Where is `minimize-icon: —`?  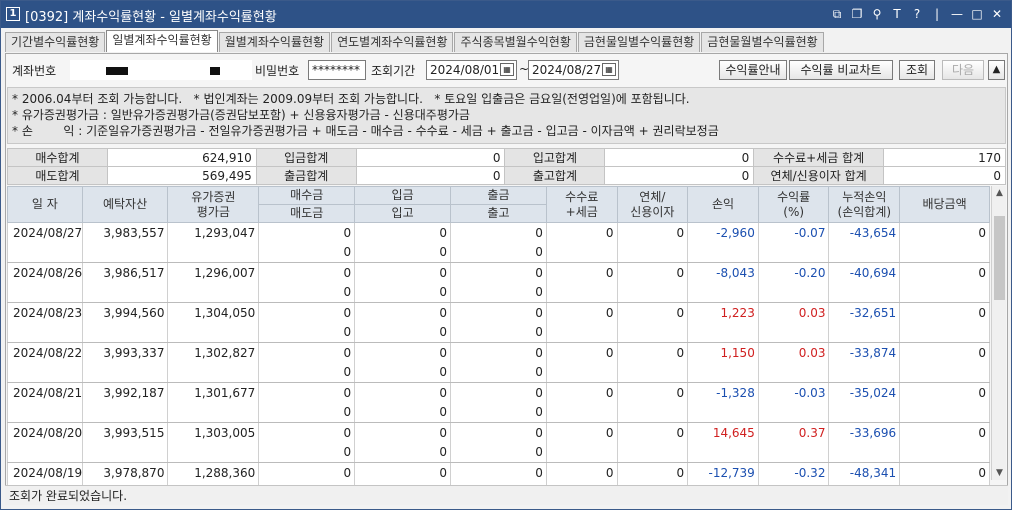
minimize-icon: — is located at coordinates (957, 14).